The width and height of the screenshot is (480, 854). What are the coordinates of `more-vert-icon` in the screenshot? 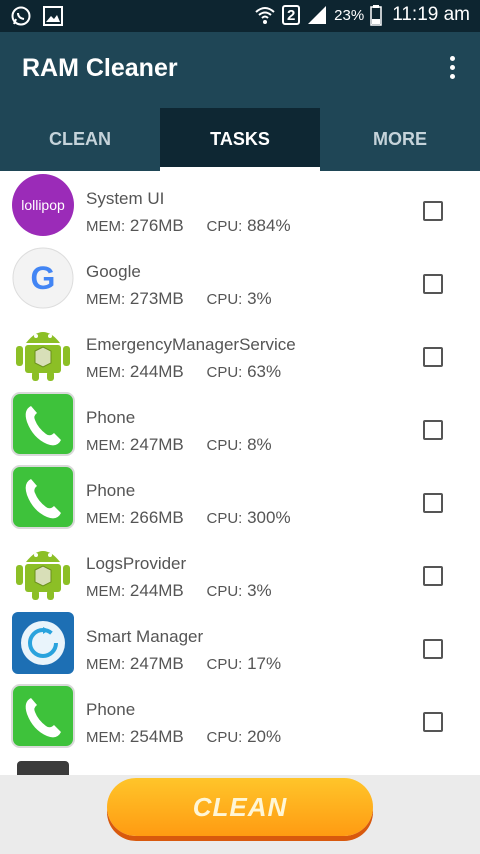 It's located at (452, 71).